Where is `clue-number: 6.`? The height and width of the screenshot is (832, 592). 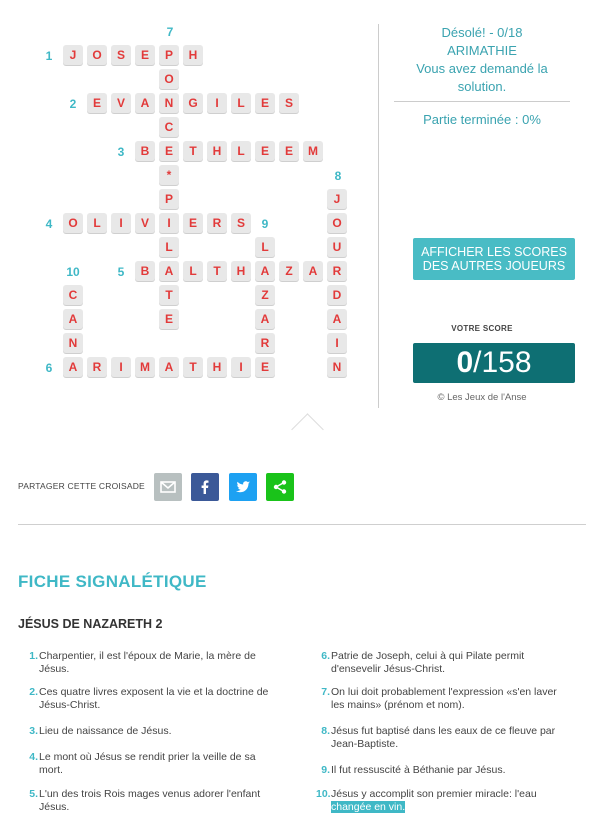 clue-number: 6. is located at coordinates (325, 656).